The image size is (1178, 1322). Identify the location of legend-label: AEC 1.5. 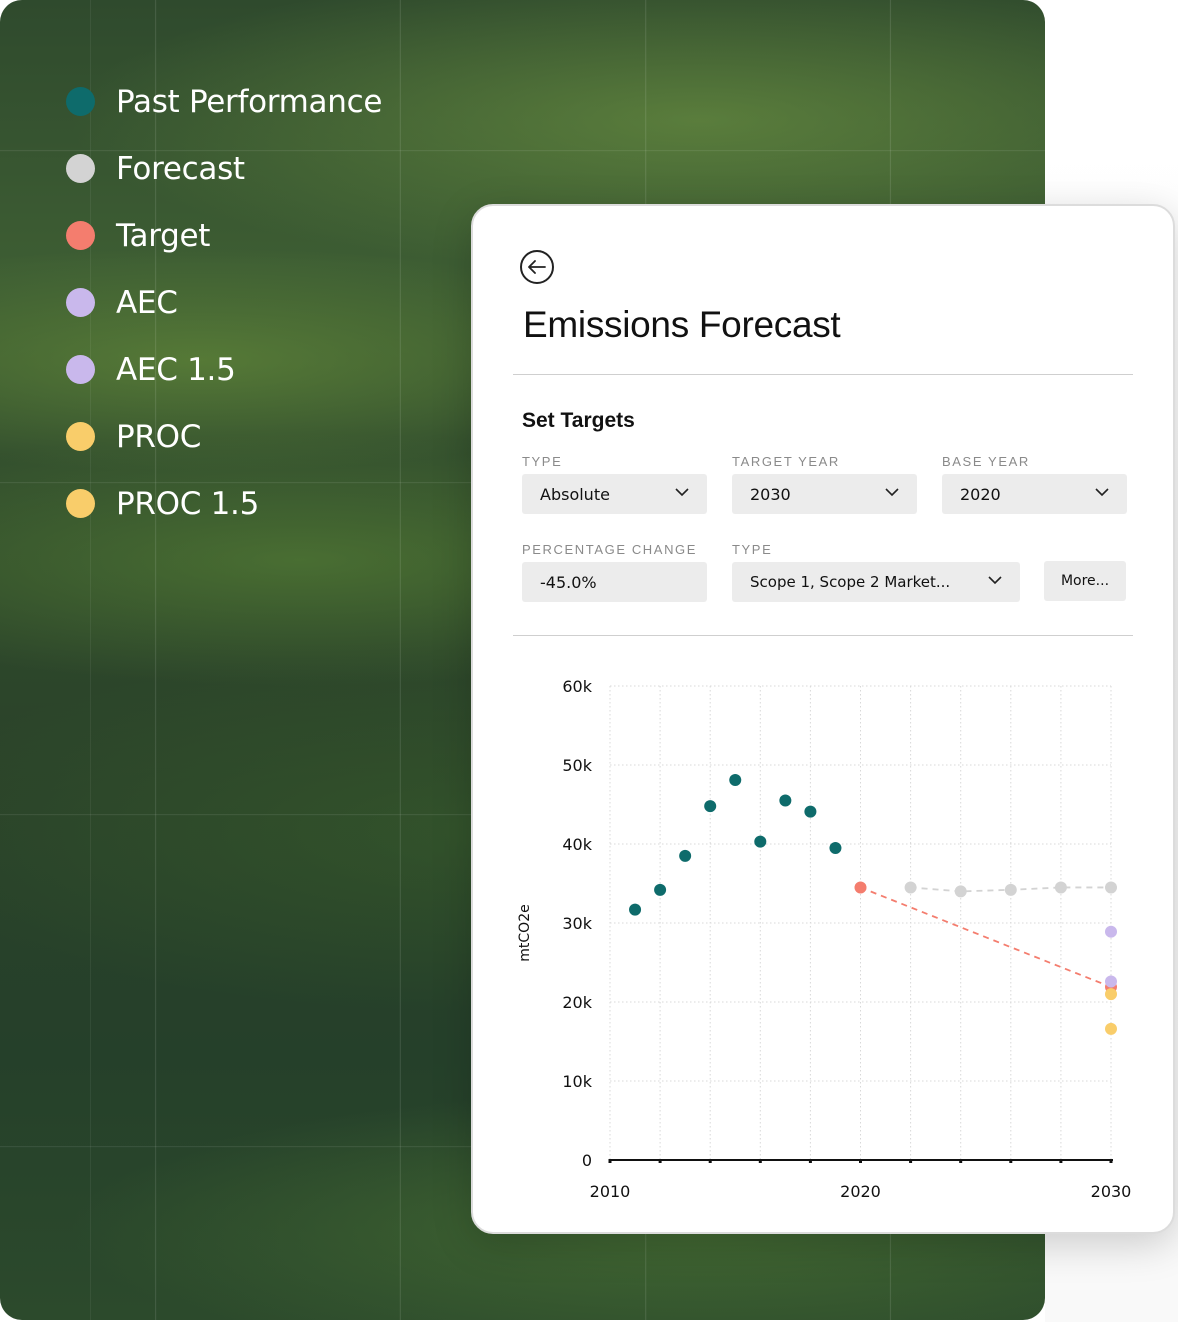
(176, 369).